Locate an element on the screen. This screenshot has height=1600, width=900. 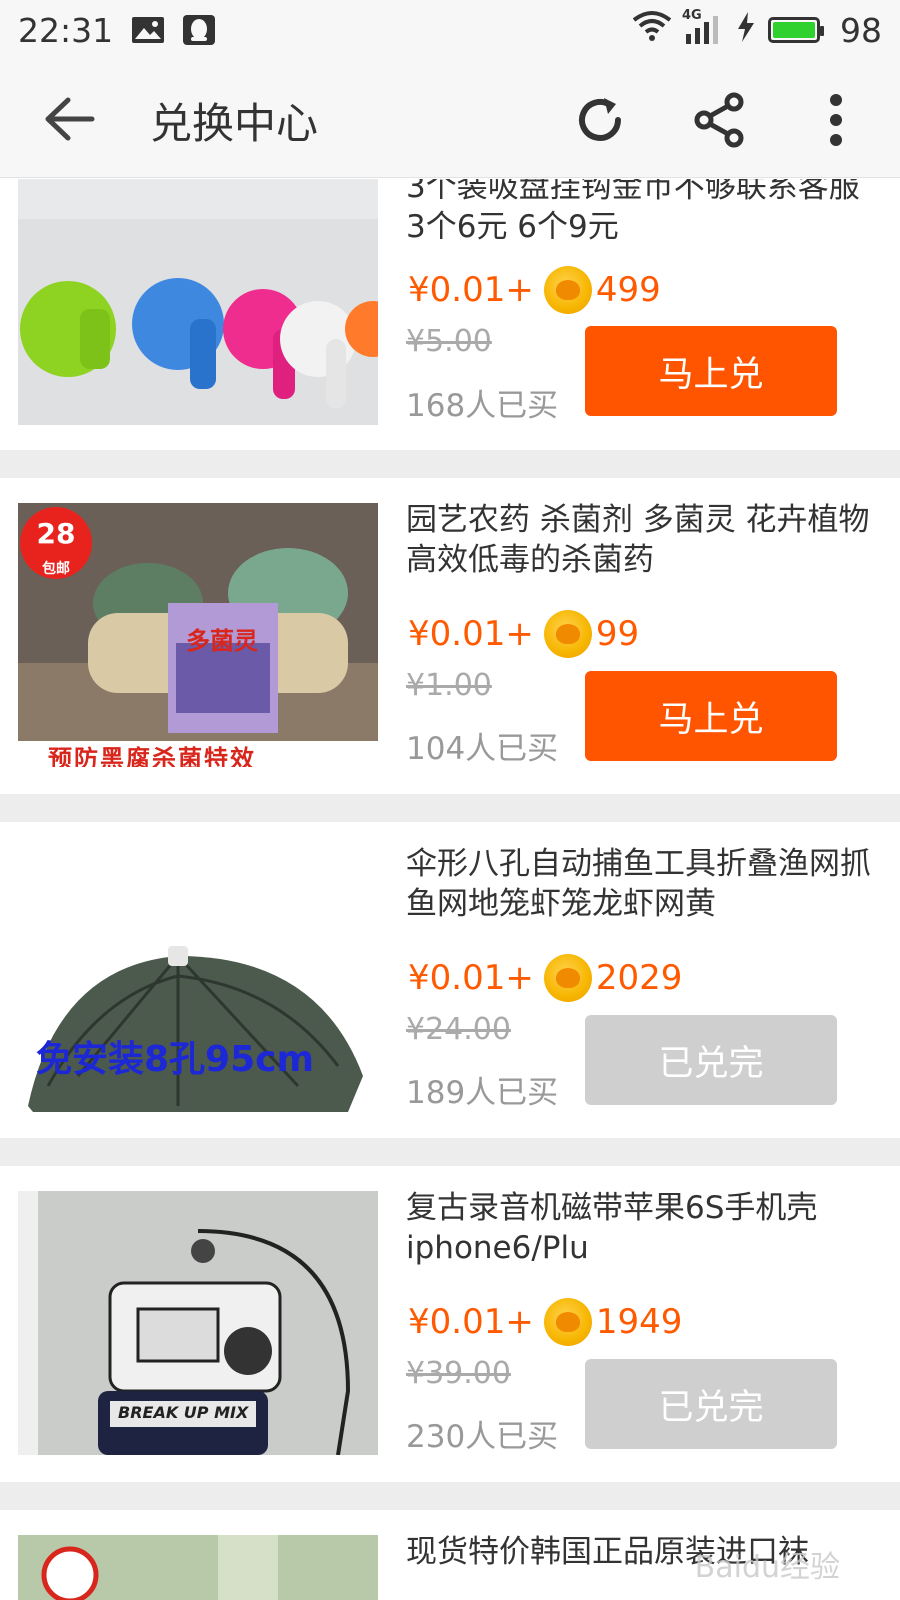
more-vertical-icon is located at coordinates (836, 120).